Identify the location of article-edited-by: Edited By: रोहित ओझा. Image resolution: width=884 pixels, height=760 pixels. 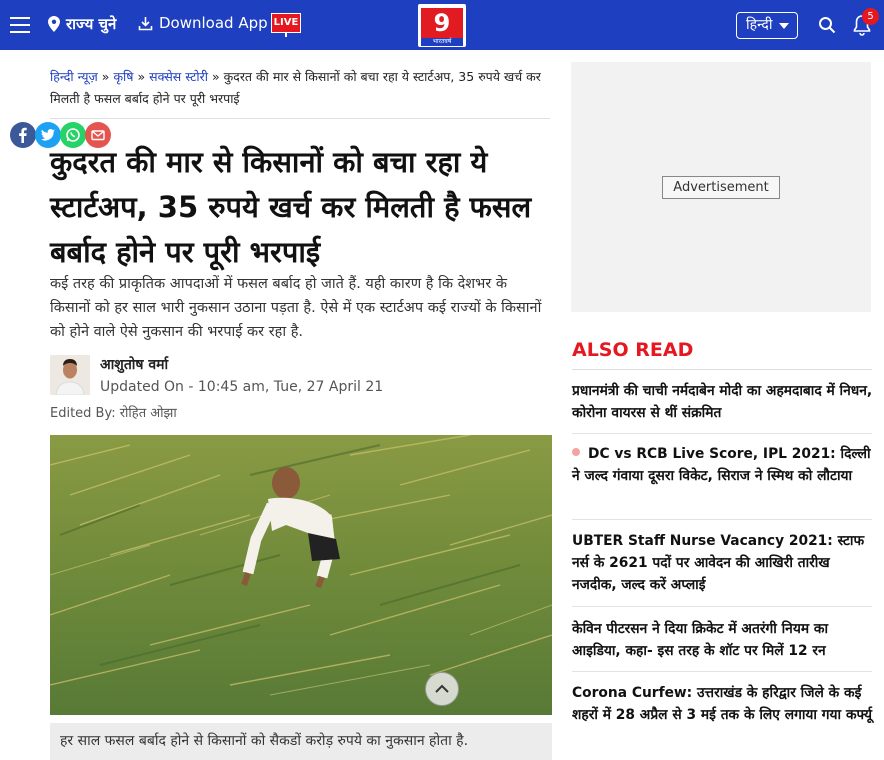
(113, 413).